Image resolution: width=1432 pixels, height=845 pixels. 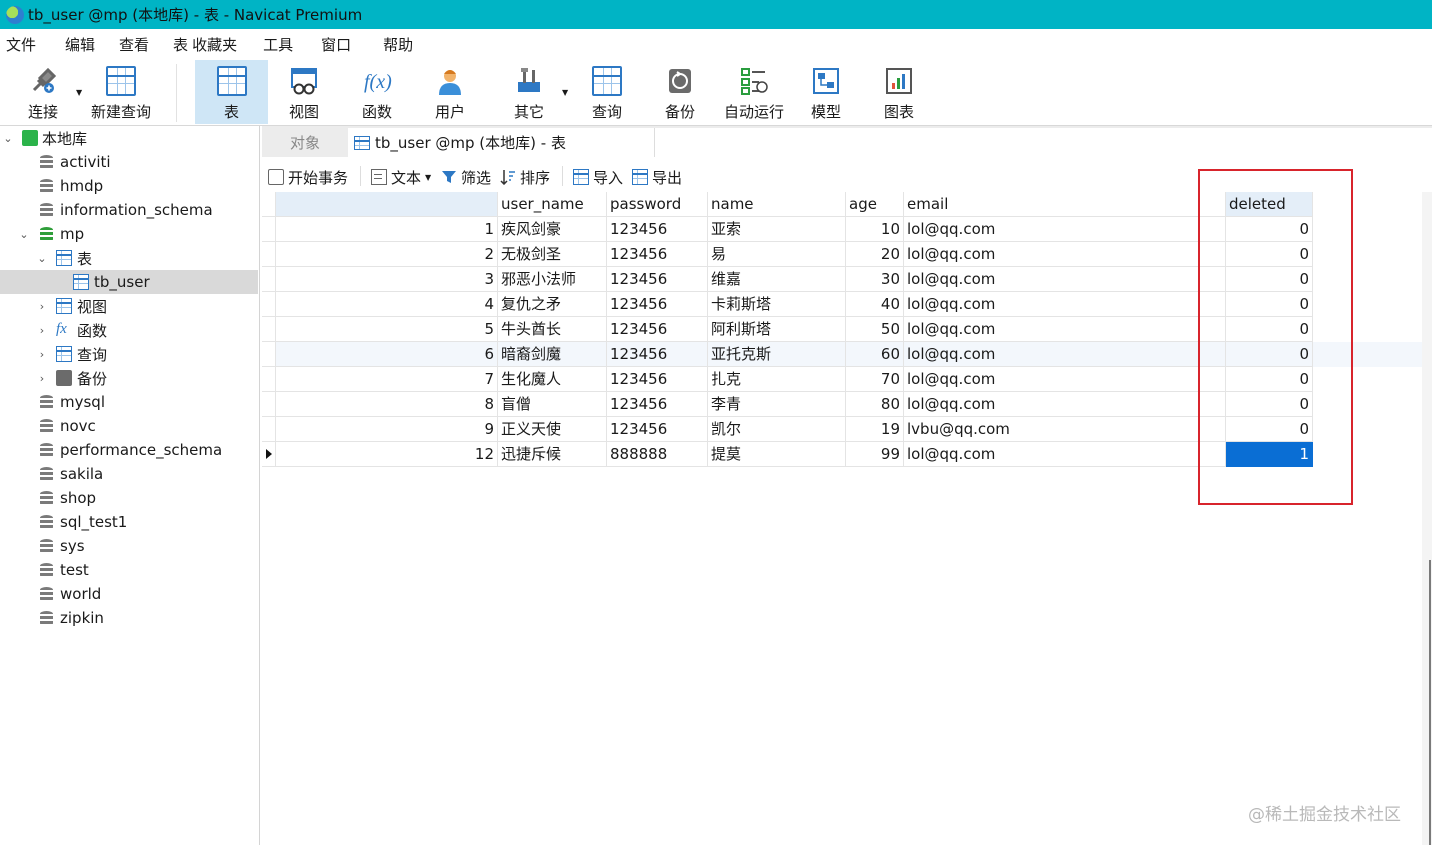 I want to click on tab-tb-user: tb_user @mp (本地库) - 表, so click(x=501, y=142).